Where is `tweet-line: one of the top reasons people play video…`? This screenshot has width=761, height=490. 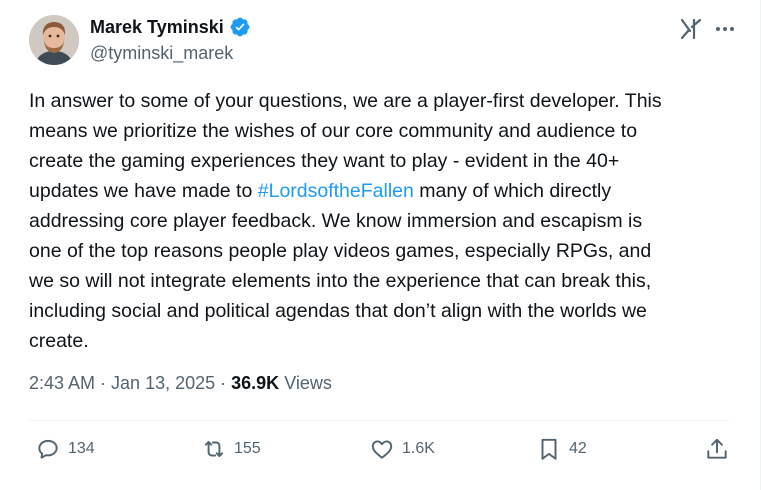
tweet-line: one of the top reasons people play video… is located at coordinates (340, 251).